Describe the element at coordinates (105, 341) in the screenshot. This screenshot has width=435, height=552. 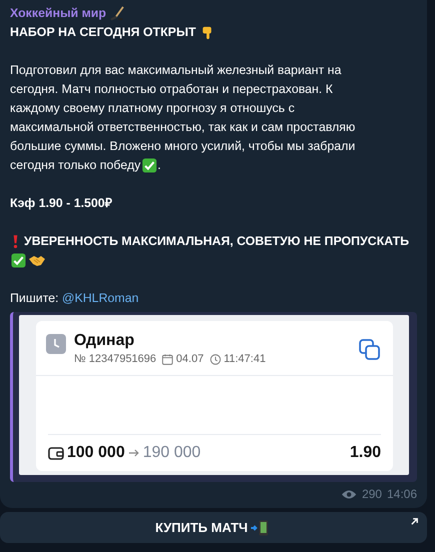
I see `ticket-title: Одинар` at that location.